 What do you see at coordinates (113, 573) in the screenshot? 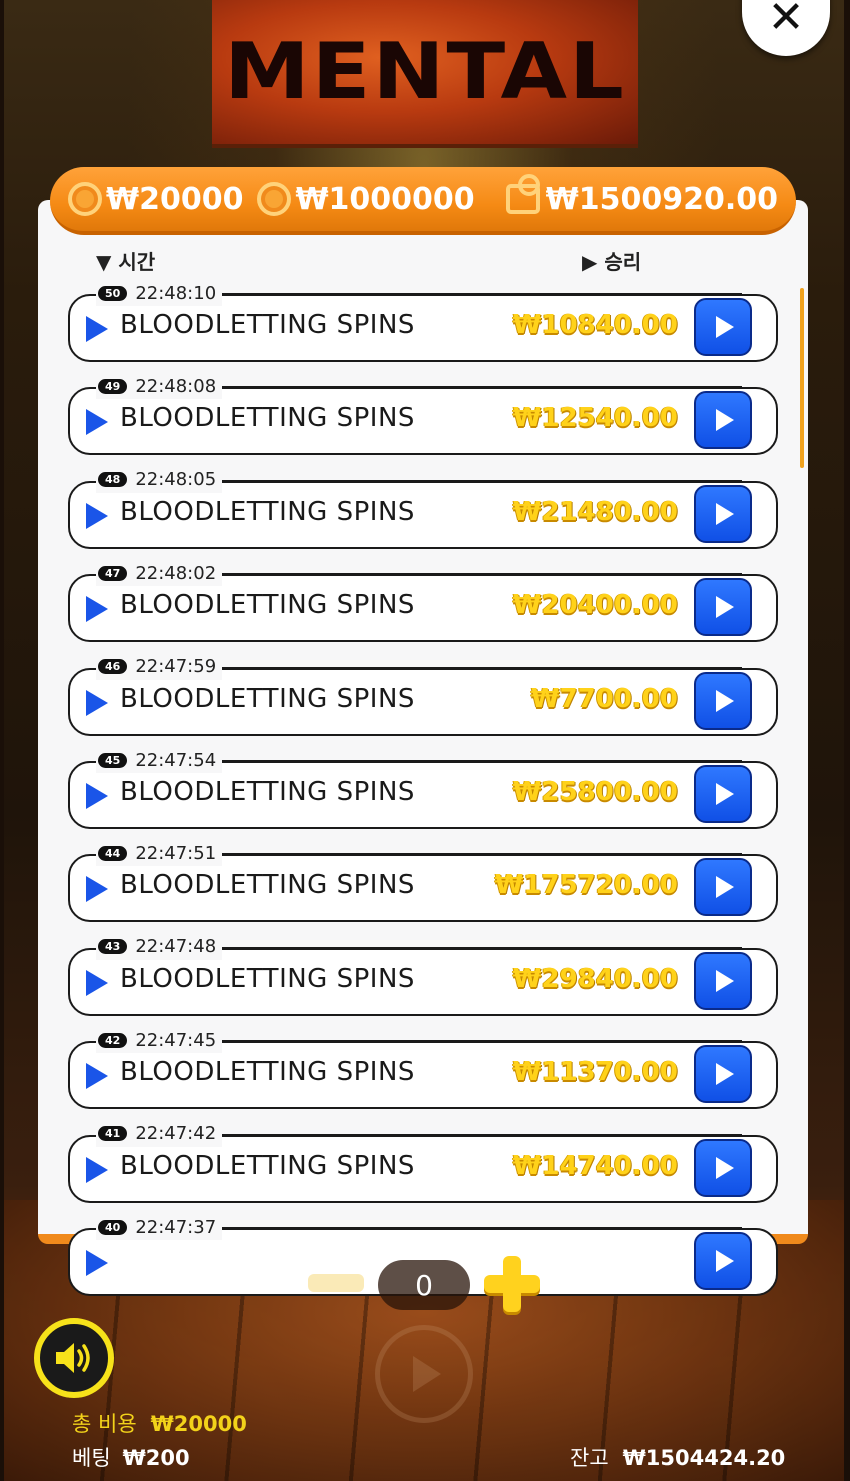
I see `round-number-badge: 47` at bounding box center [113, 573].